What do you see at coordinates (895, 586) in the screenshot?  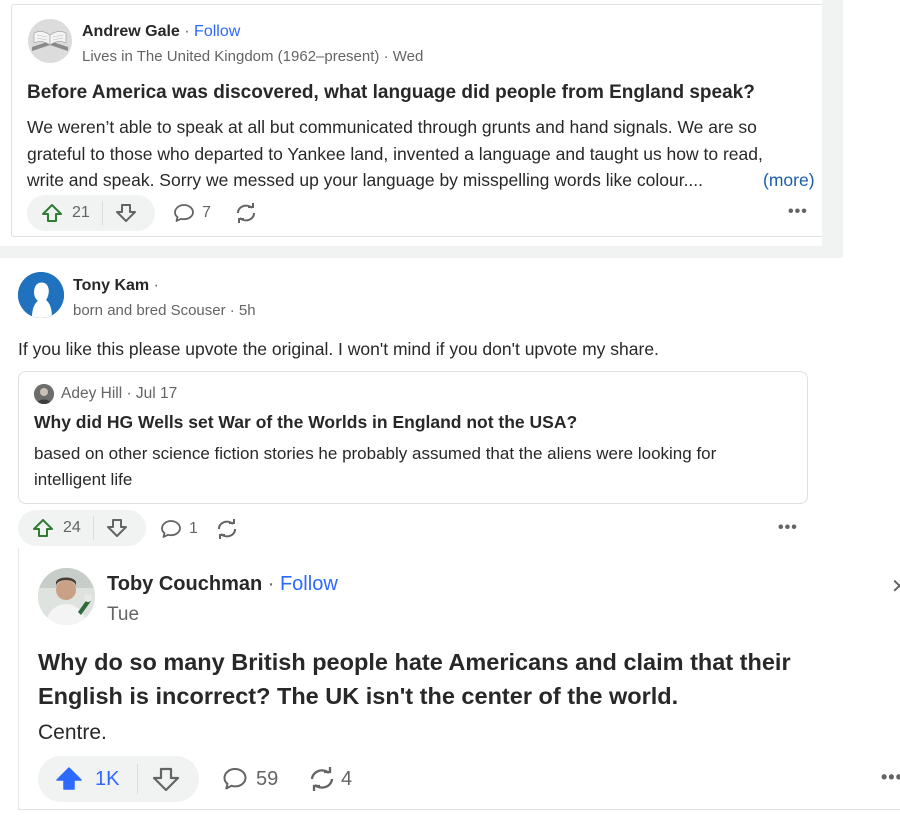 I see `close-icon: ✕` at bounding box center [895, 586].